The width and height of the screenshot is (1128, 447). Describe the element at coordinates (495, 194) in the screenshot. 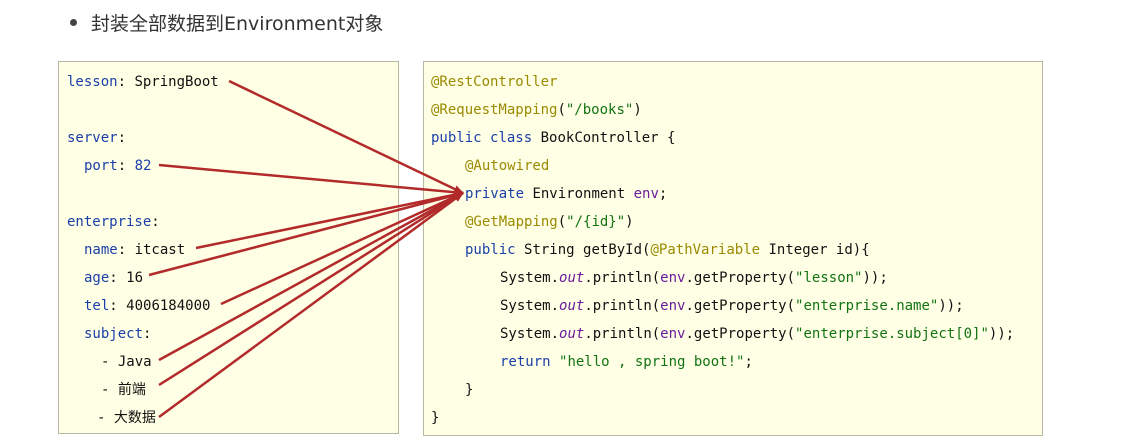

I see `keyword-private: private` at that location.